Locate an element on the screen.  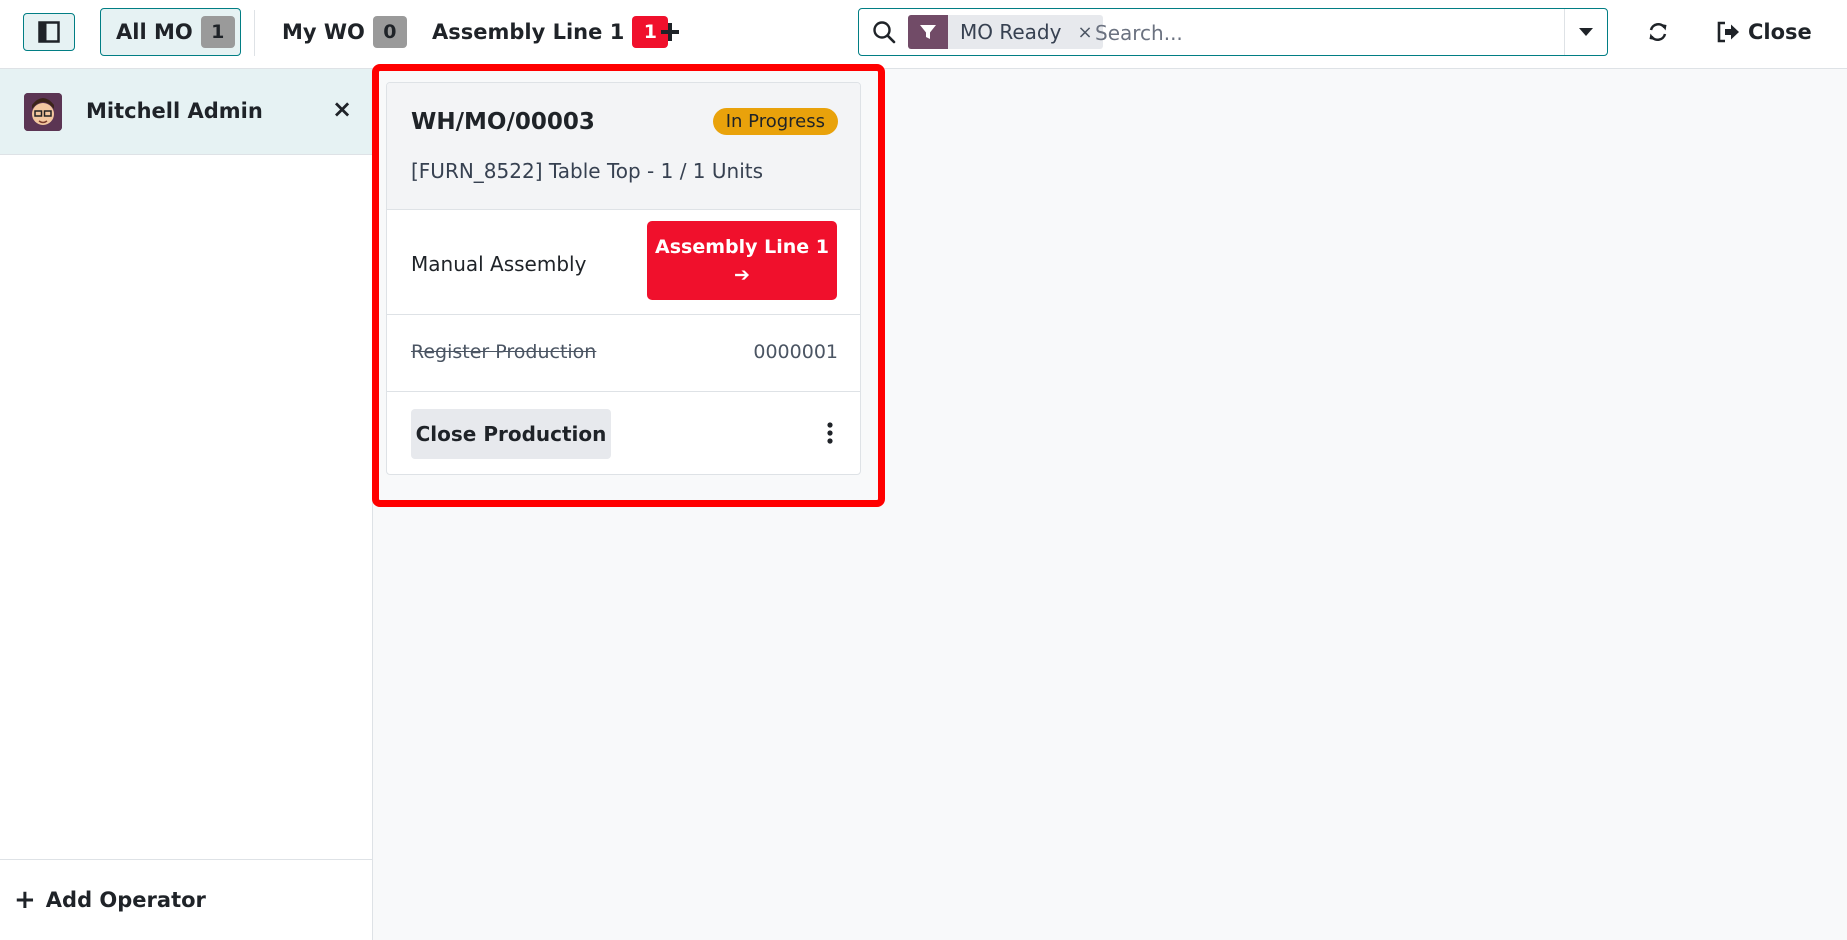
close-button: Close is located at coordinates (1764, 32).